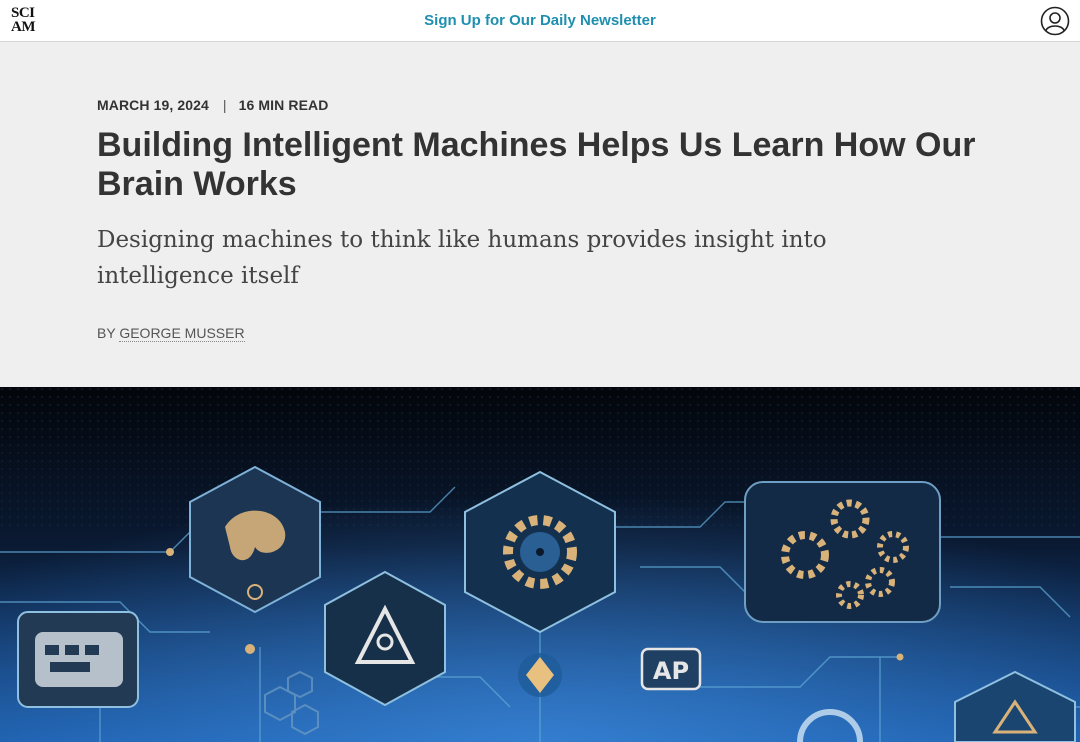  Describe the element at coordinates (283, 105) in the screenshot. I see `read-time: 16 MIN READ` at that location.